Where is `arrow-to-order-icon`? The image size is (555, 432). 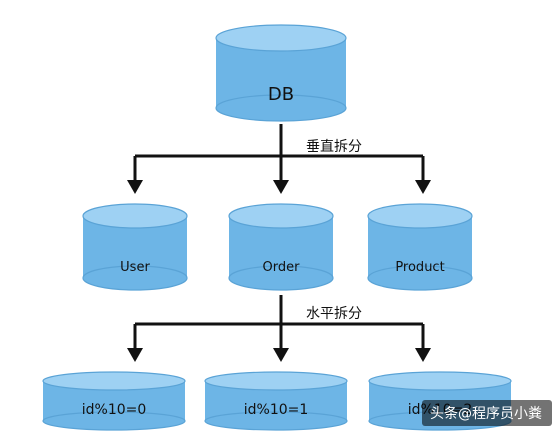 arrow-to-order-icon is located at coordinates (281, 187).